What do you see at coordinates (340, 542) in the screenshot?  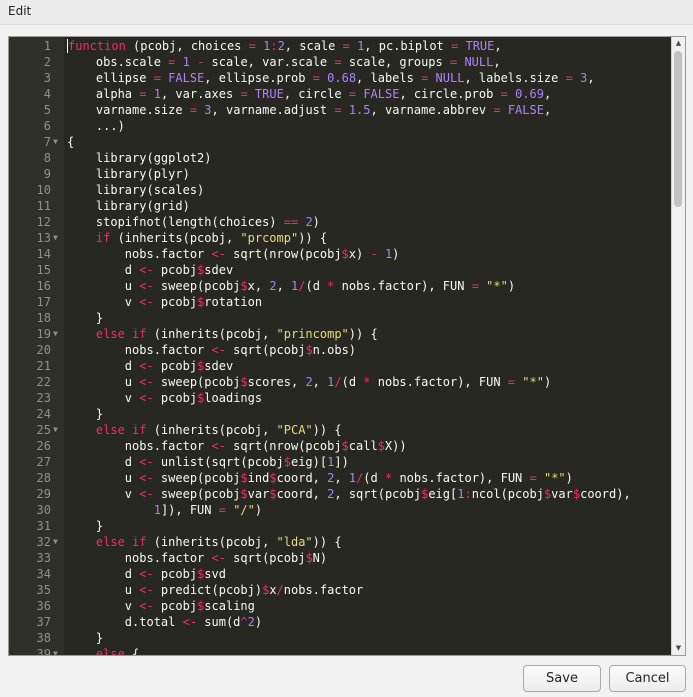 I see `code-line: 32 ▼ else if (inherits(pcobj, "lda")) {` at bounding box center [340, 542].